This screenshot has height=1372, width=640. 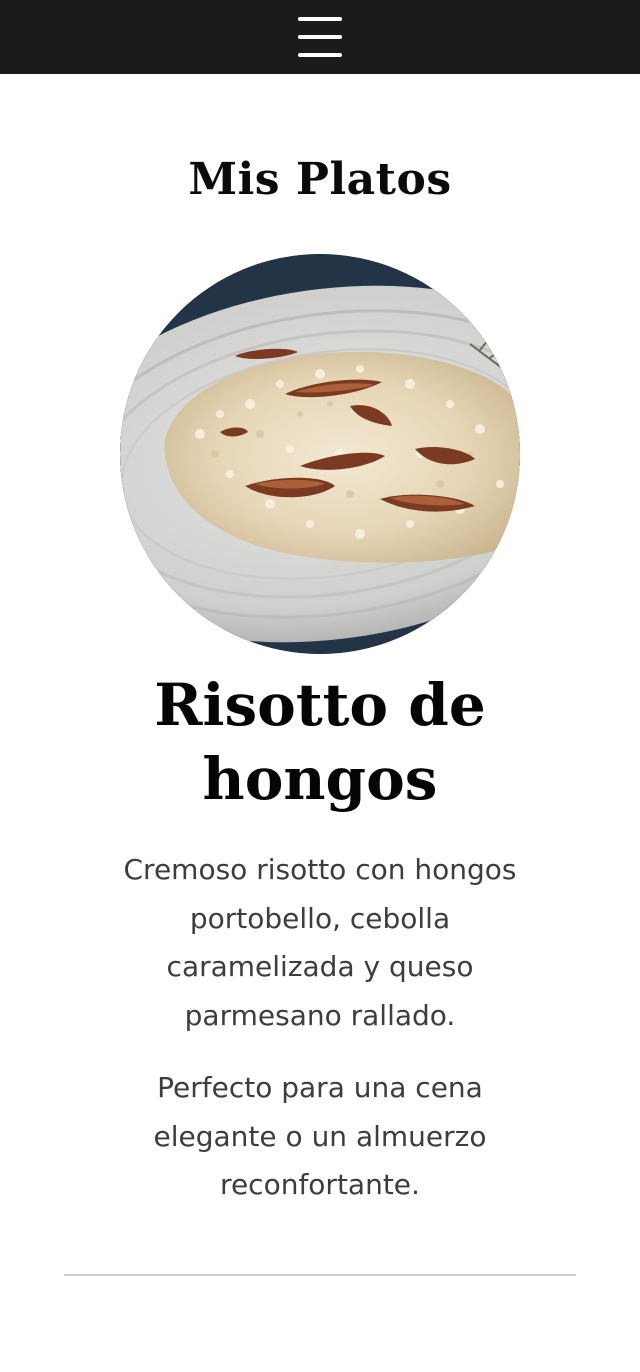 What do you see at coordinates (320, 1015) in the screenshot?
I see `dish-description-line: parmesano rallado.` at bounding box center [320, 1015].